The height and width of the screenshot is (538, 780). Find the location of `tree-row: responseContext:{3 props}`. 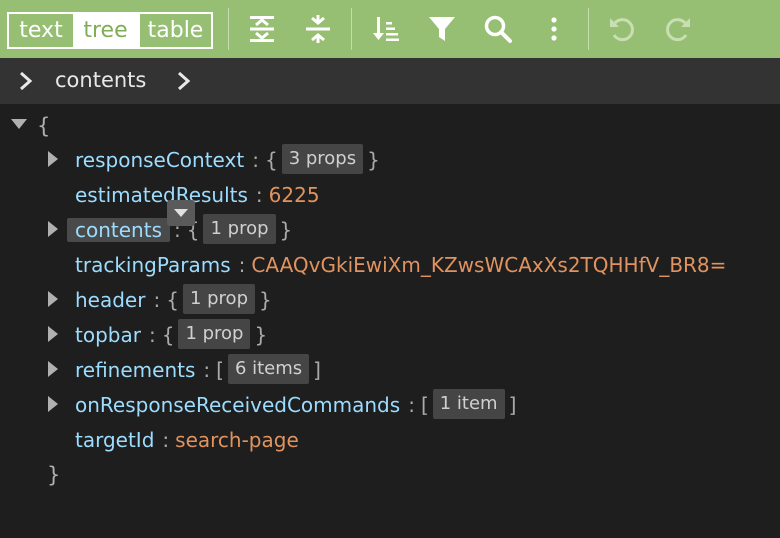

tree-row: responseContext:{3 props} is located at coordinates (390, 160).